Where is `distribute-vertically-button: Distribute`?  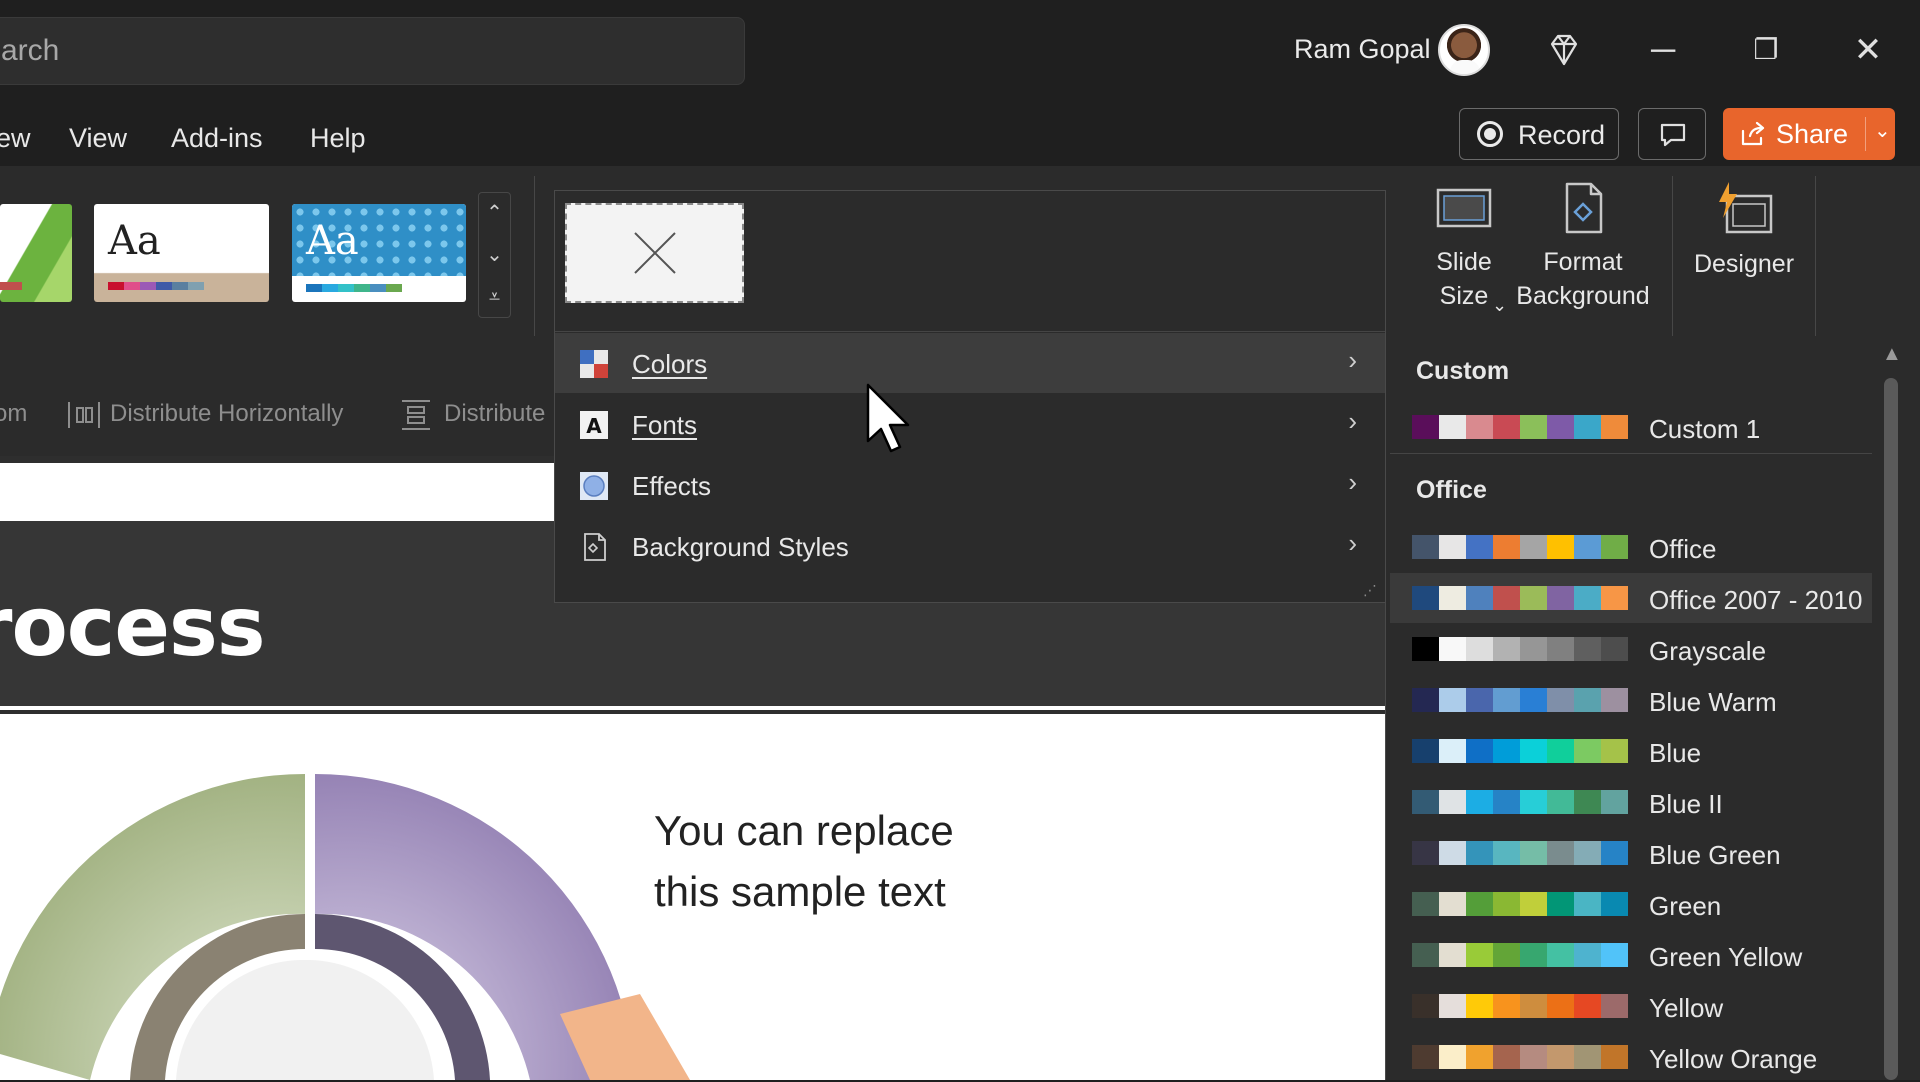 distribute-vertically-button: Distribute is located at coordinates (494, 414).